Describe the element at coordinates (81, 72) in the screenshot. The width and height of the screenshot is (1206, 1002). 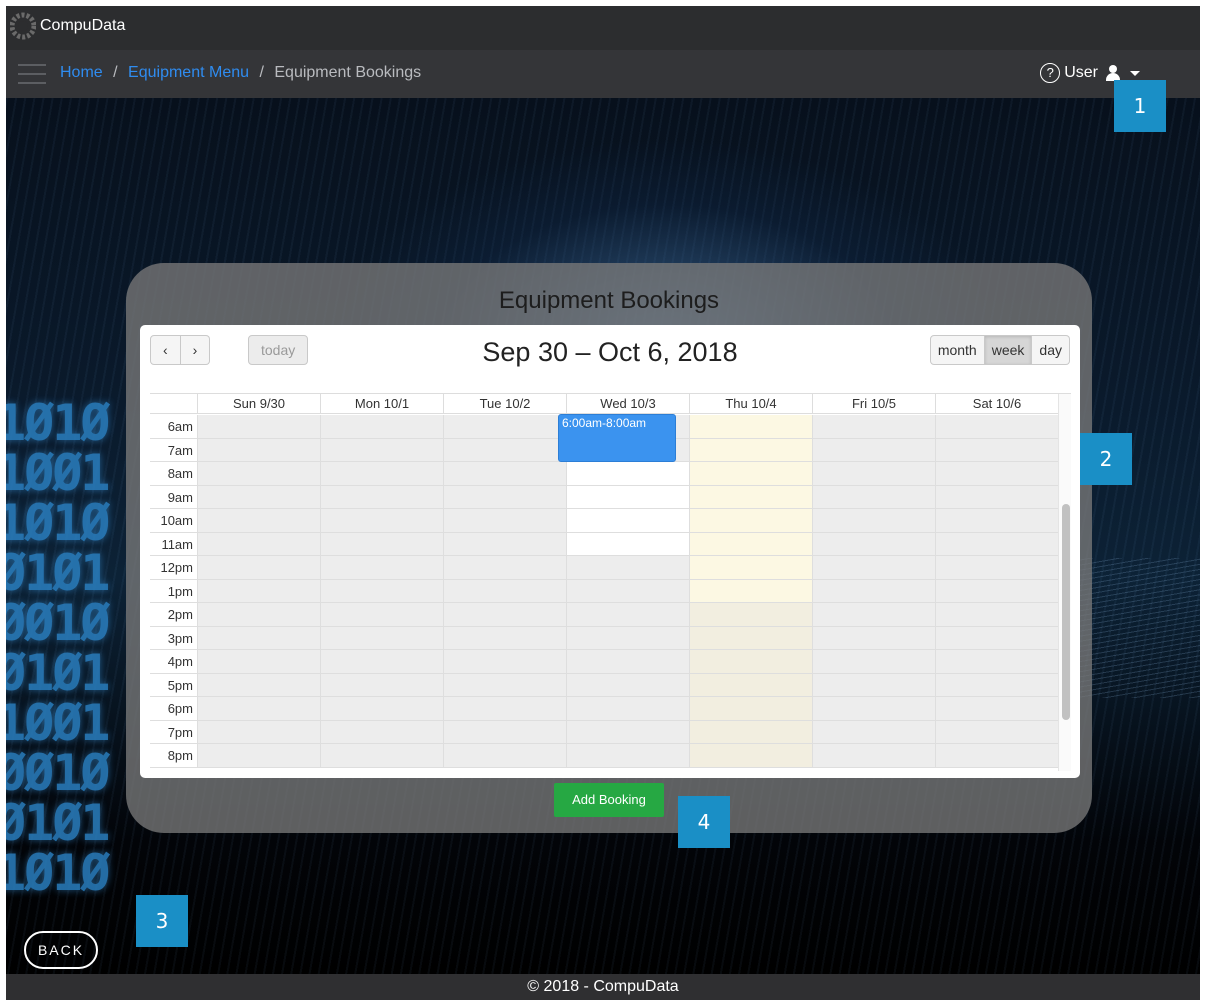
I see `breadcrumb-home: Home` at that location.